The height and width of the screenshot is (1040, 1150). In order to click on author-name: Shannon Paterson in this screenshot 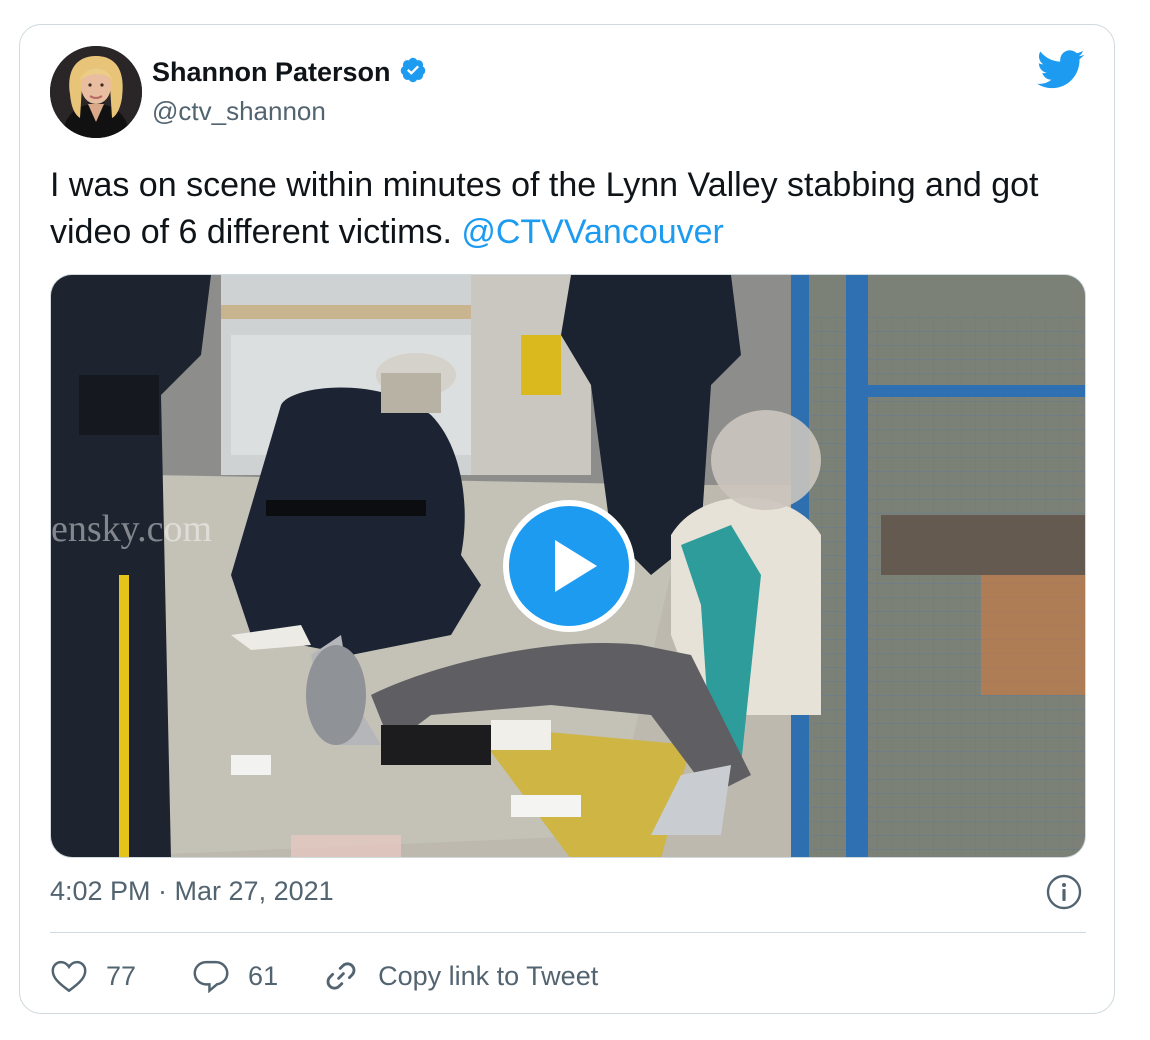, I will do `click(271, 72)`.